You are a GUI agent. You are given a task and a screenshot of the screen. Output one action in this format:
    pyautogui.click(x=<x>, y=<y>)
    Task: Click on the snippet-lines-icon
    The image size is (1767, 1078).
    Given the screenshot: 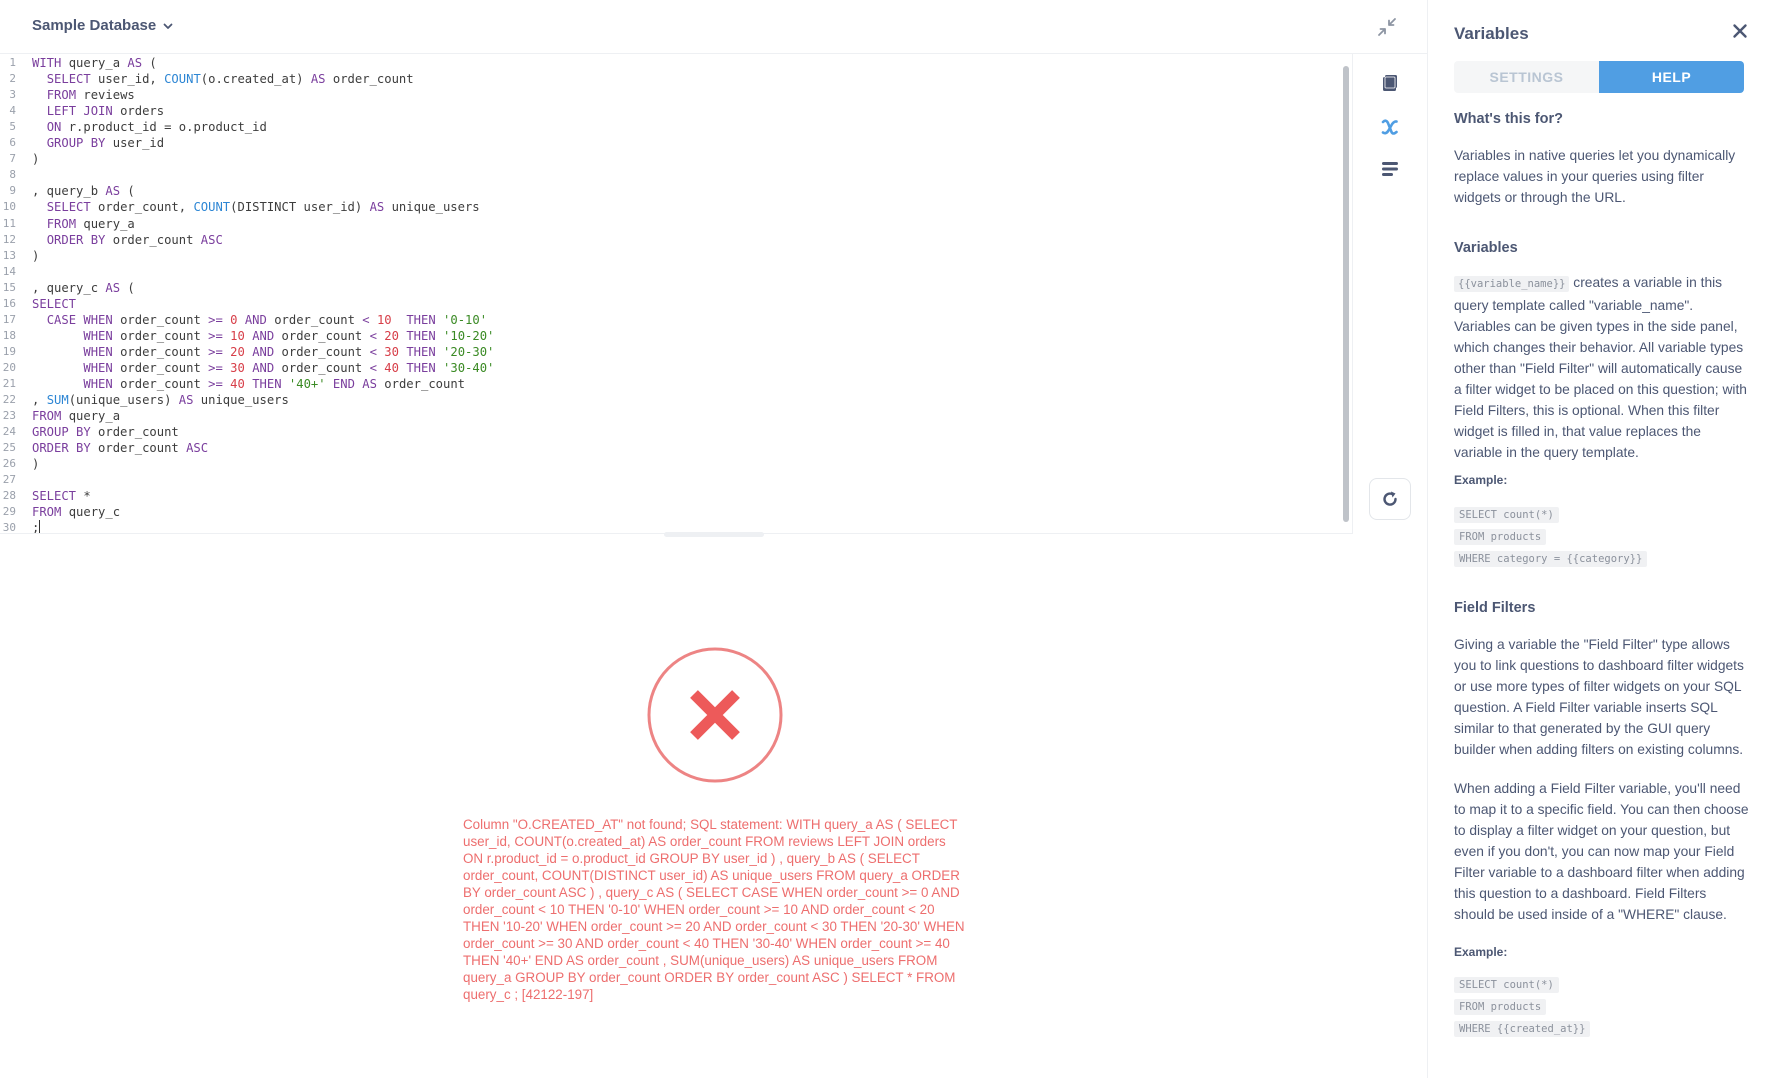 What is the action you would take?
    pyautogui.click(x=1390, y=169)
    